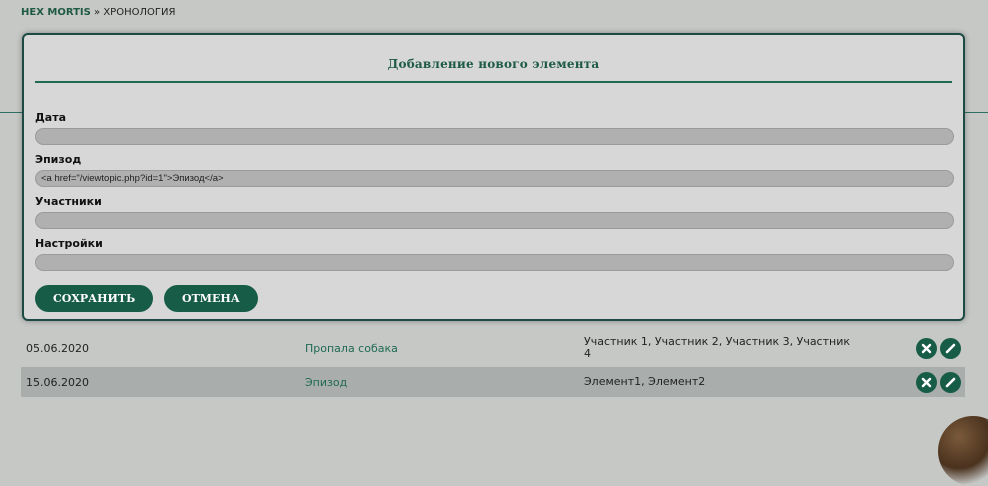 The width and height of the screenshot is (988, 486). What do you see at coordinates (976, 112) in the screenshot?
I see `divider-line-right` at bounding box center [976, 112].